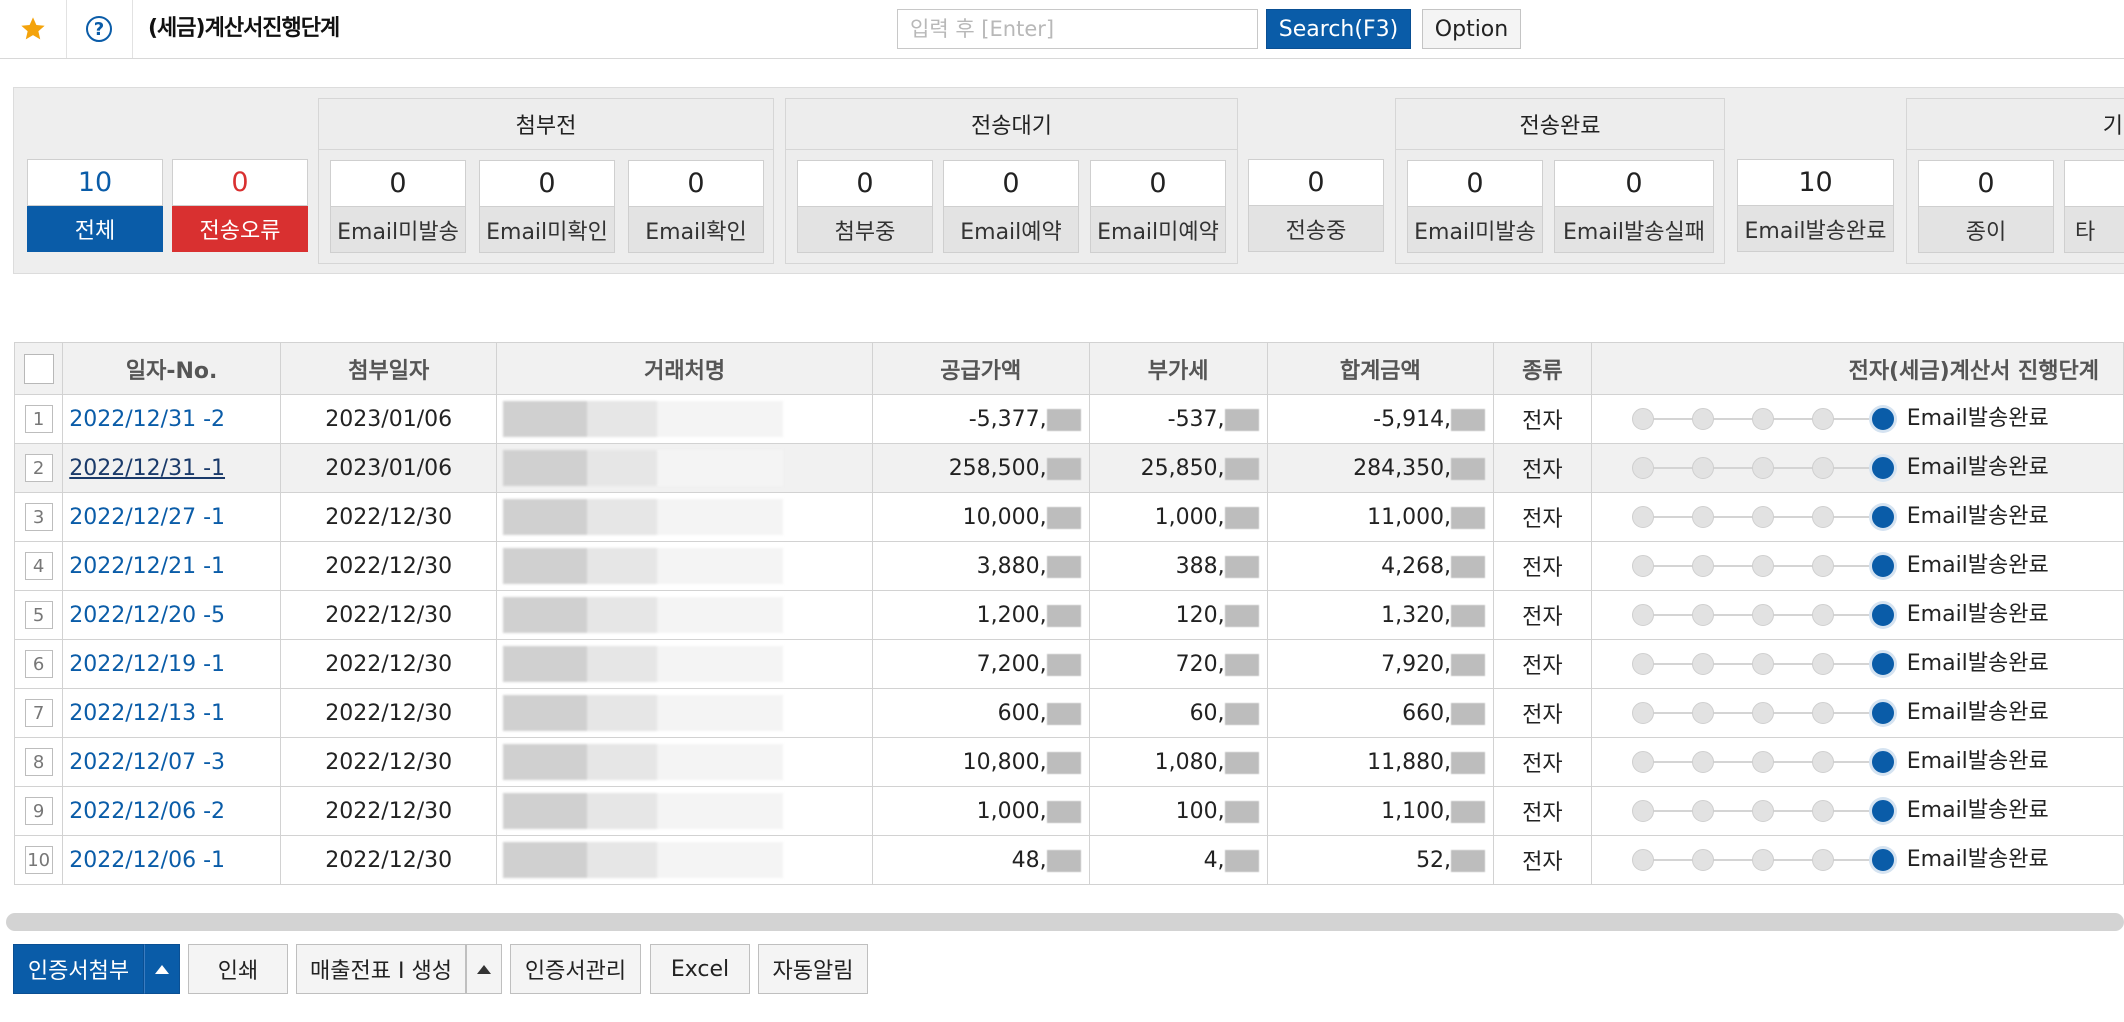 This screenshot has width=2124, height=1022. I want to click on date-no-link: 2022/12/07 -3, so click(144, 762).